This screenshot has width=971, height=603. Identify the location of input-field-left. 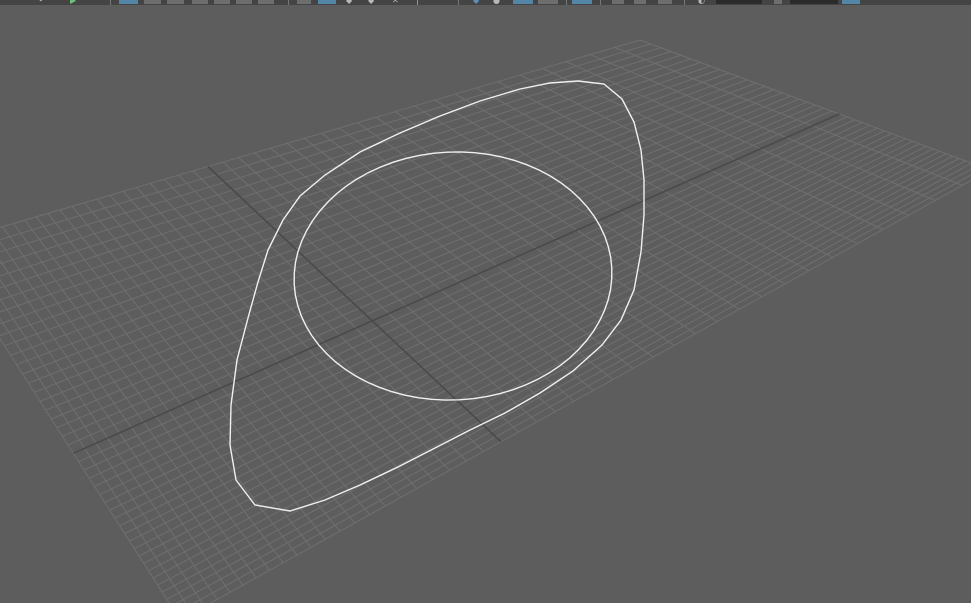
(739, 2).